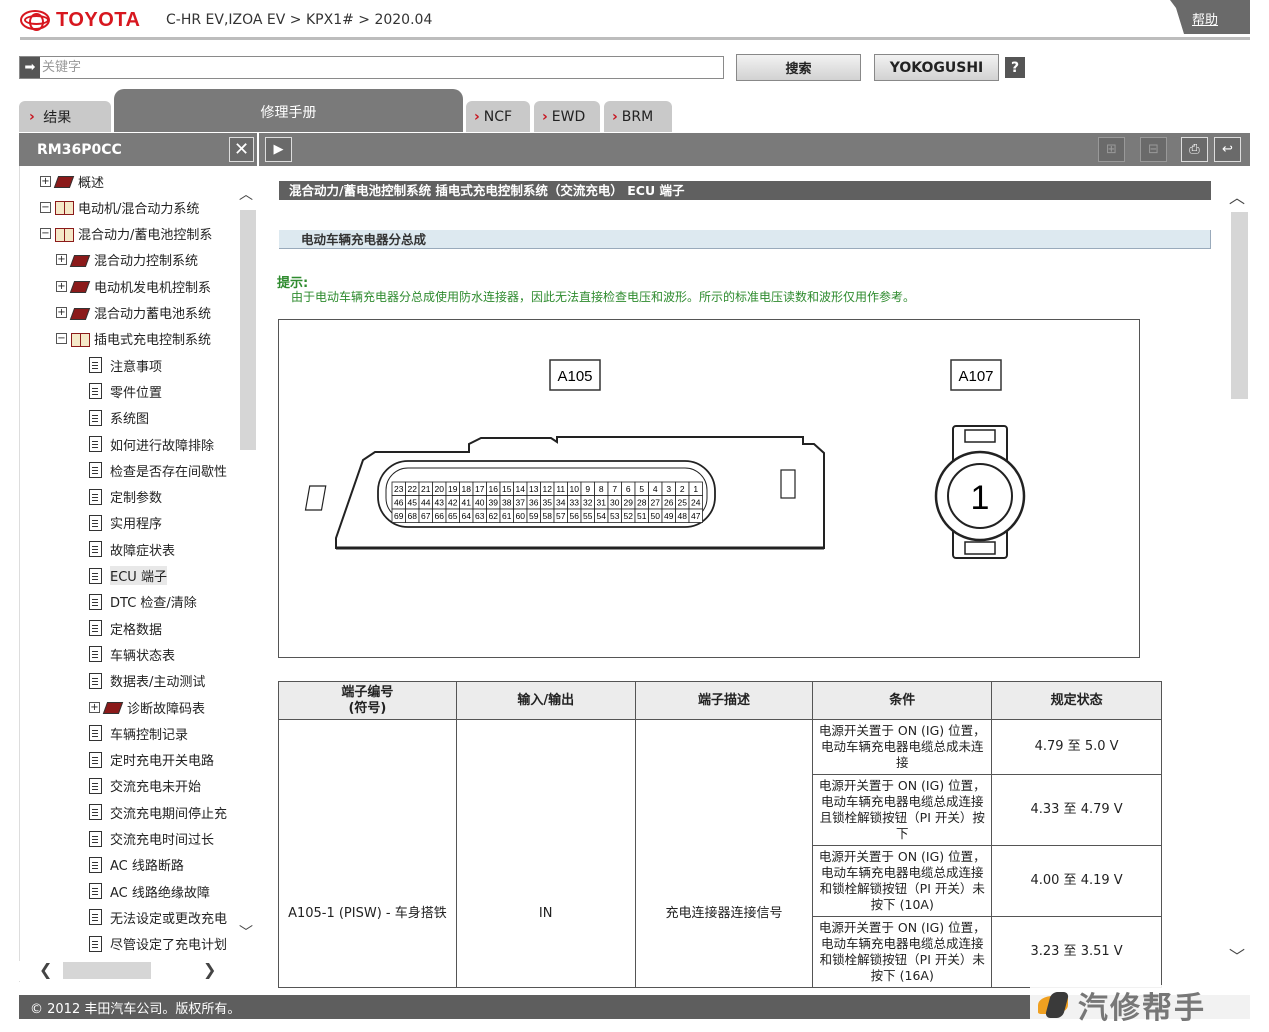 The width and height of the screenshot is (1269, 1032). I want to click on tree-item: 零件位置, so click(125, 391).